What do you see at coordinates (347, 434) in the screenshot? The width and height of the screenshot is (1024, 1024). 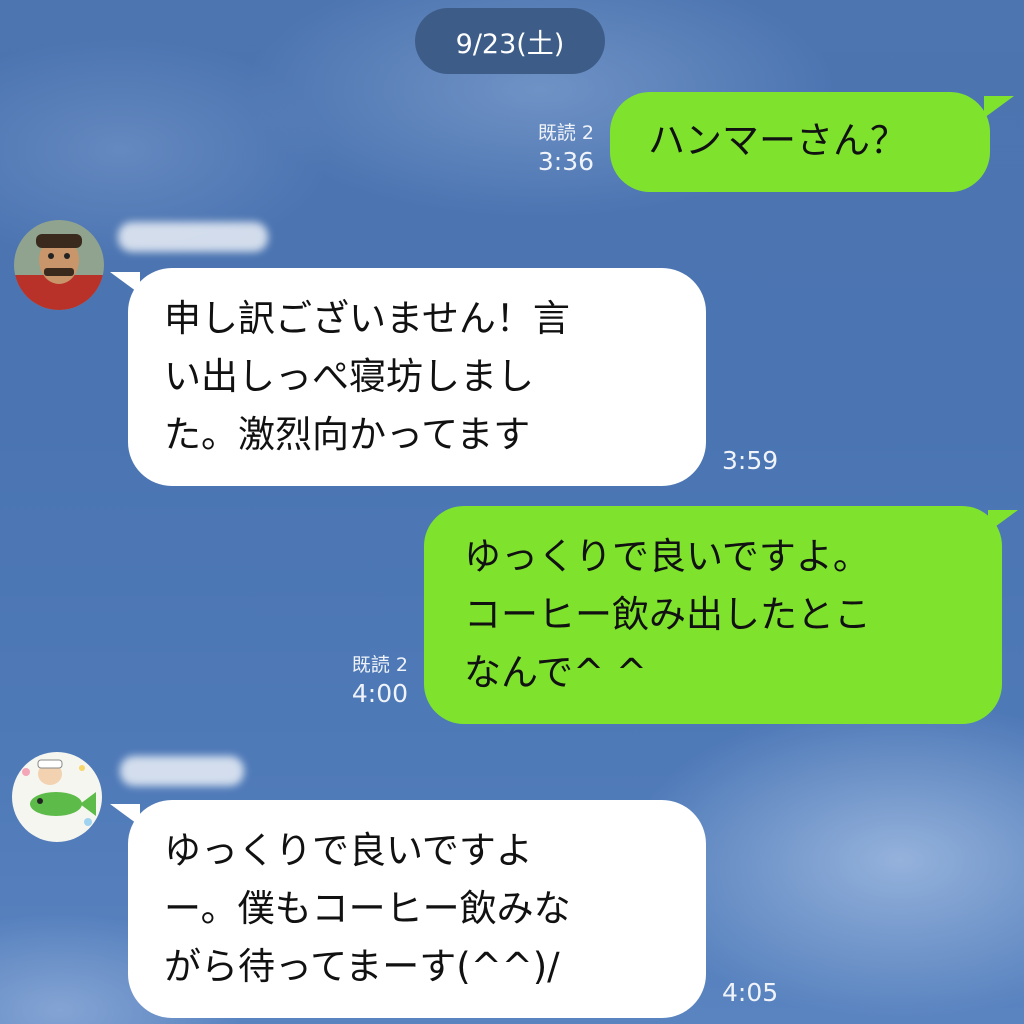 I see `message-line: た。激烈向かってます` at bounding box center [347, 434].